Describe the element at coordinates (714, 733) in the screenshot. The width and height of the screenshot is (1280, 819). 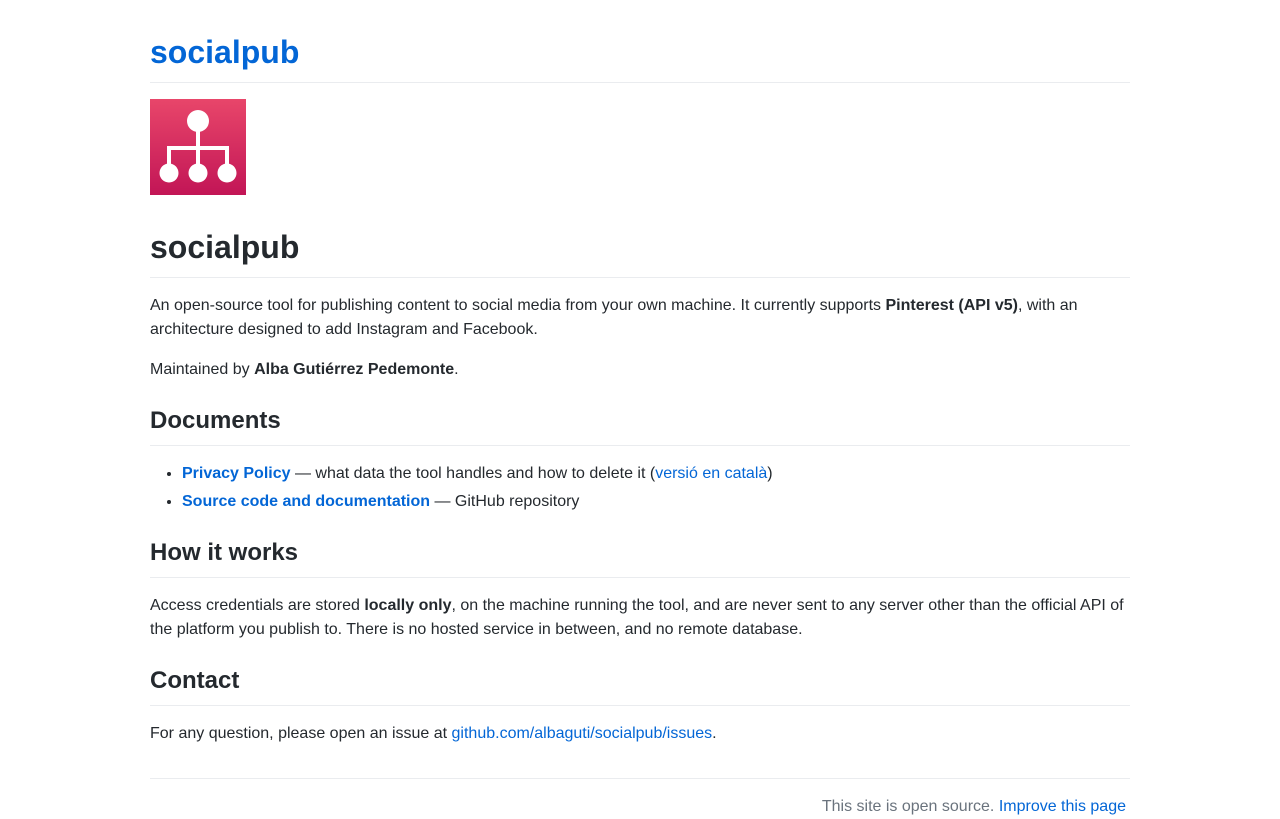
I see `contact-text-after: .` at that location.